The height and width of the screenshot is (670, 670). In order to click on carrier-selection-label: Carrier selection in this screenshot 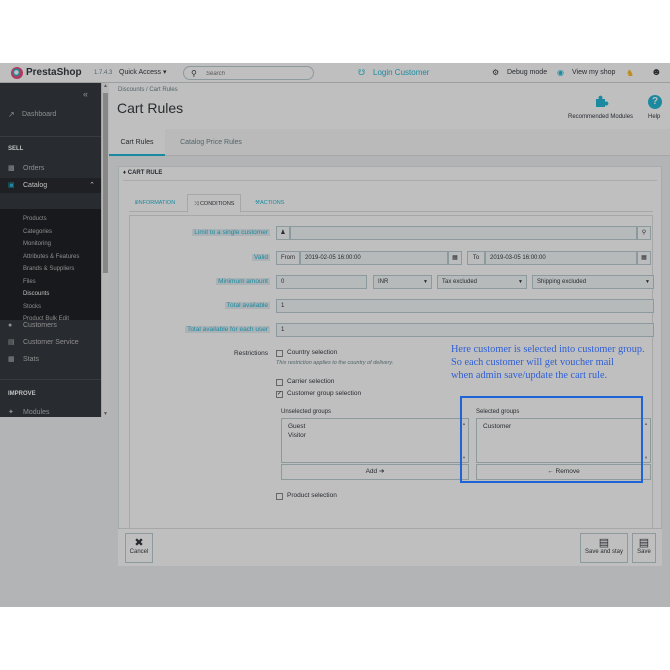, I will do `click(311, 381)`.